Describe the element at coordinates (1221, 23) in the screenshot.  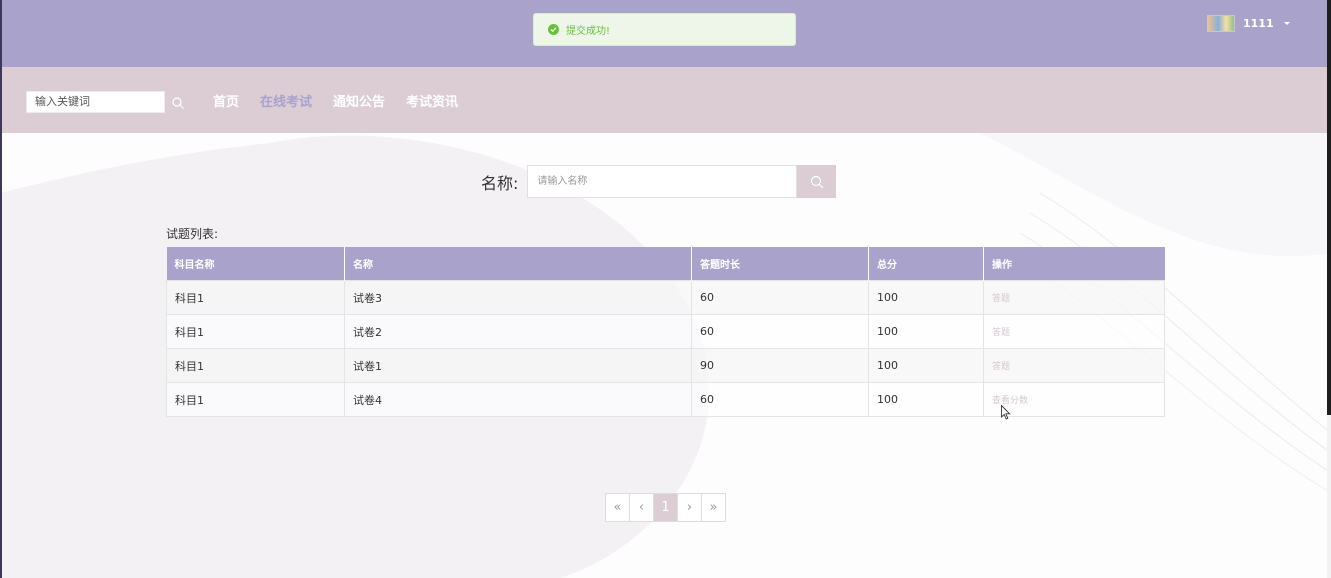
I see `avatar` at that location.